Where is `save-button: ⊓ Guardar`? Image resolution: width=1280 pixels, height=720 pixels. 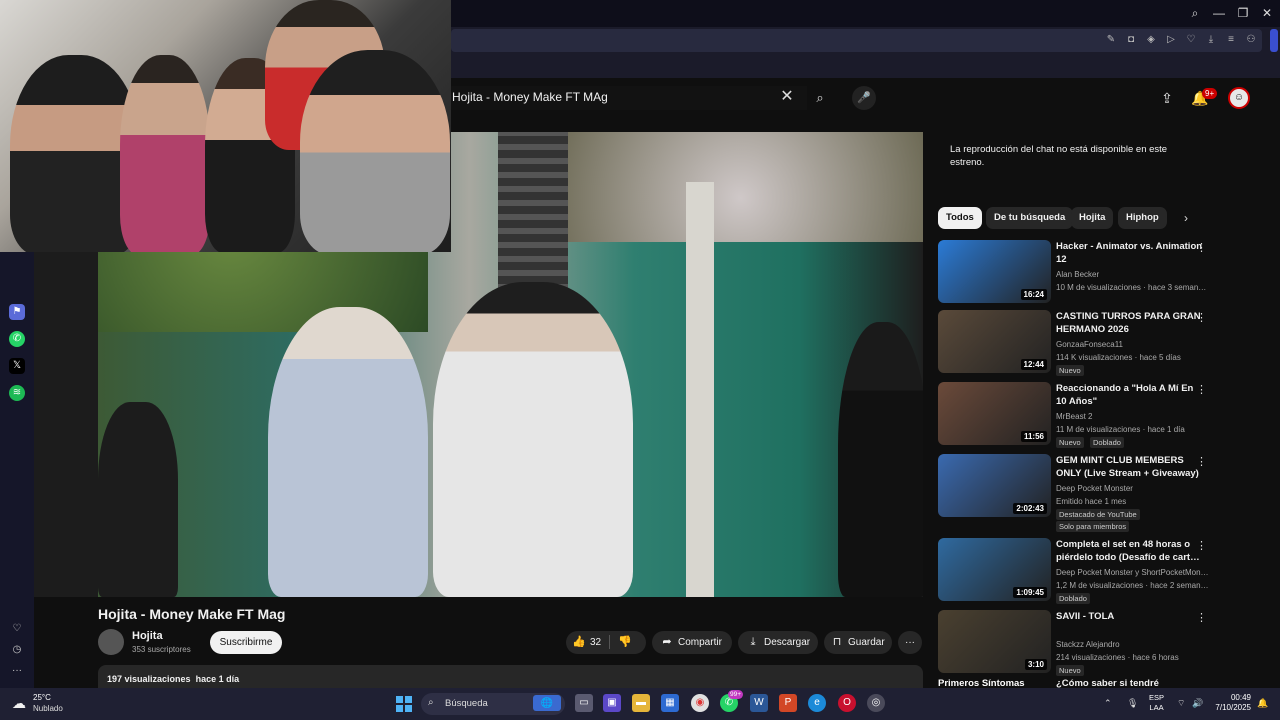 save-button: ⊓ Guardar is located at coordinates (858, 642).